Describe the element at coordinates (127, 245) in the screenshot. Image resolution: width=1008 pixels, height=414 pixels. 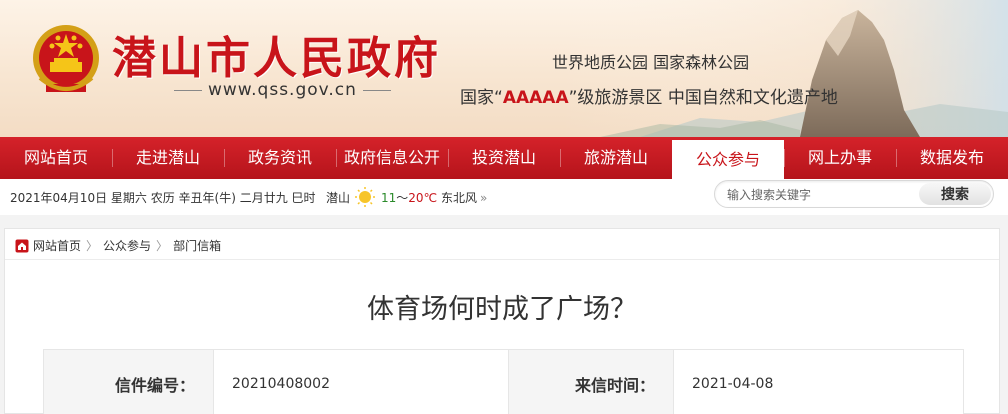
I see `breadcrumb-public-participation: 公众参与` at that location.